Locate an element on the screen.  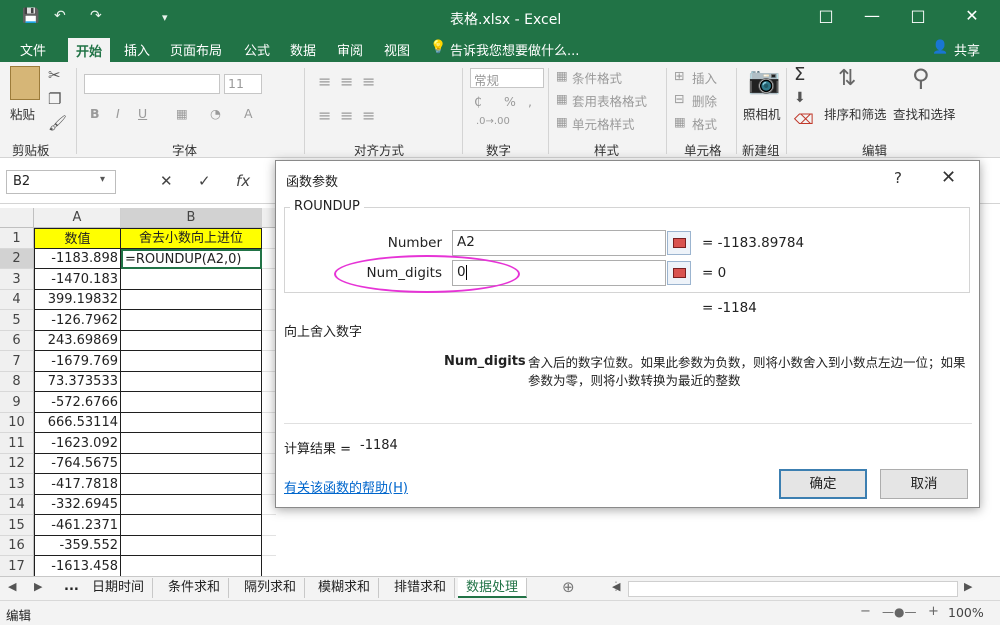
cut-icon: ✂ is located at coordinates (54, 75).